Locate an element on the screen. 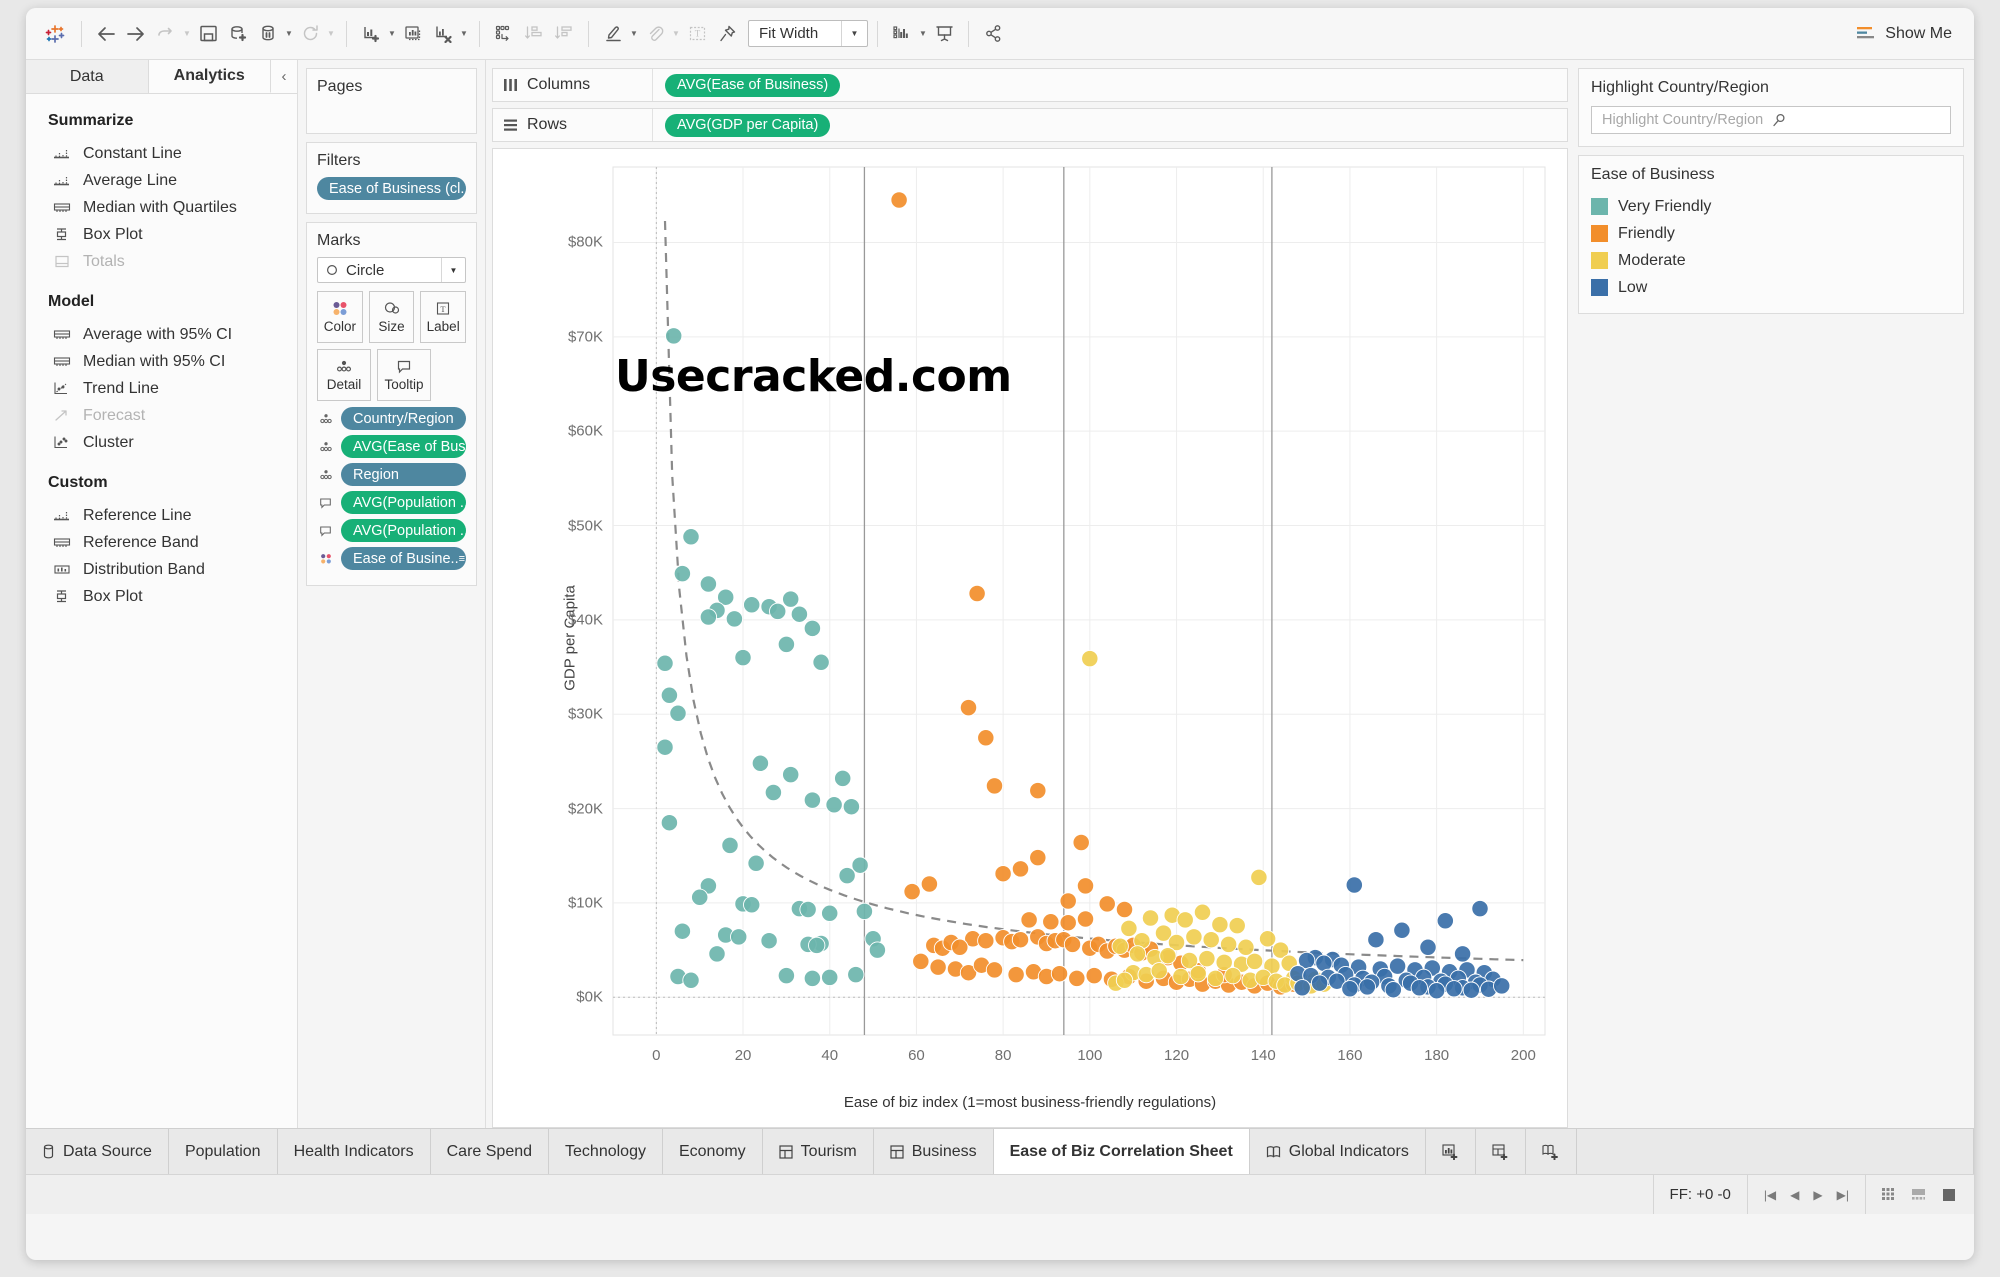  analytics-item-average-with-95-ci: Average with 95% CI is located at coordinates (161, 334).